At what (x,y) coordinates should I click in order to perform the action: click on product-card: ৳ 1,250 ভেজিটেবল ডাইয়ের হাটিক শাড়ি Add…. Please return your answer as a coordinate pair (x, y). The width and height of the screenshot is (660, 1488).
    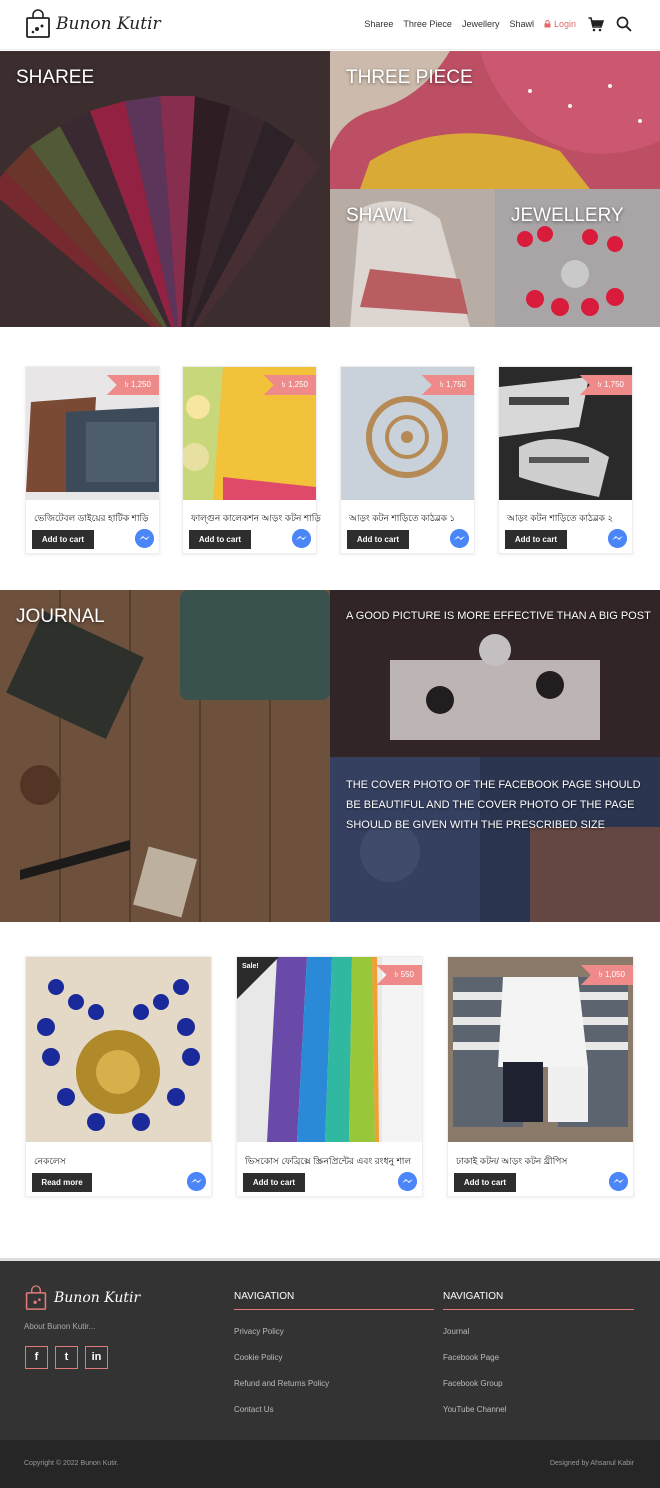
    Looking at the image, I should click on (92, 460).